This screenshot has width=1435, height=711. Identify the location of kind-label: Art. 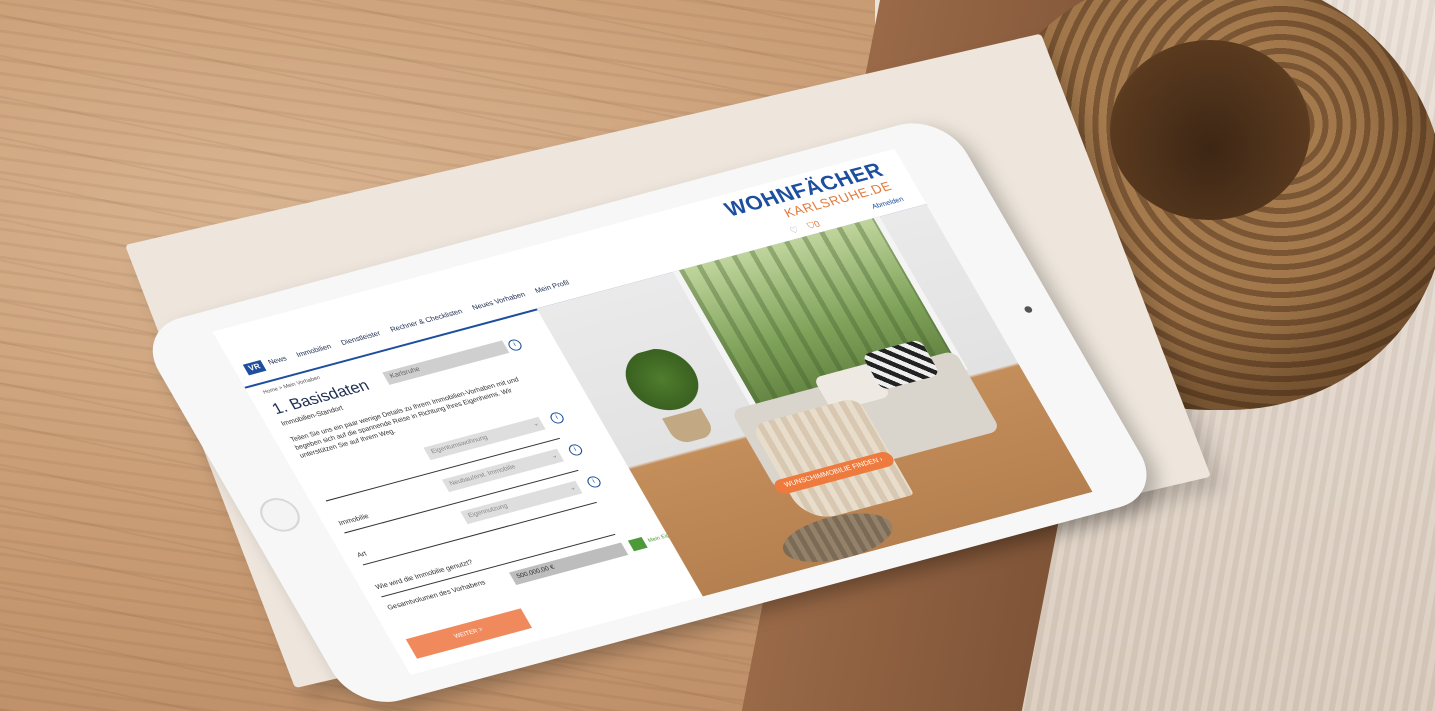
(362, 555).